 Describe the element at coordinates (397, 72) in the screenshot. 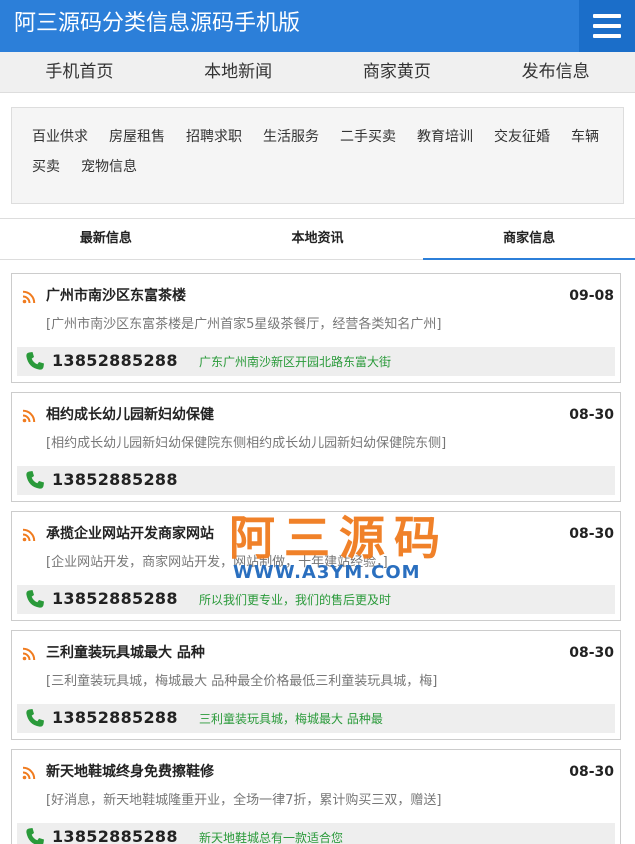

I see `nav-yellow-pages: 商家黄页` at that location.